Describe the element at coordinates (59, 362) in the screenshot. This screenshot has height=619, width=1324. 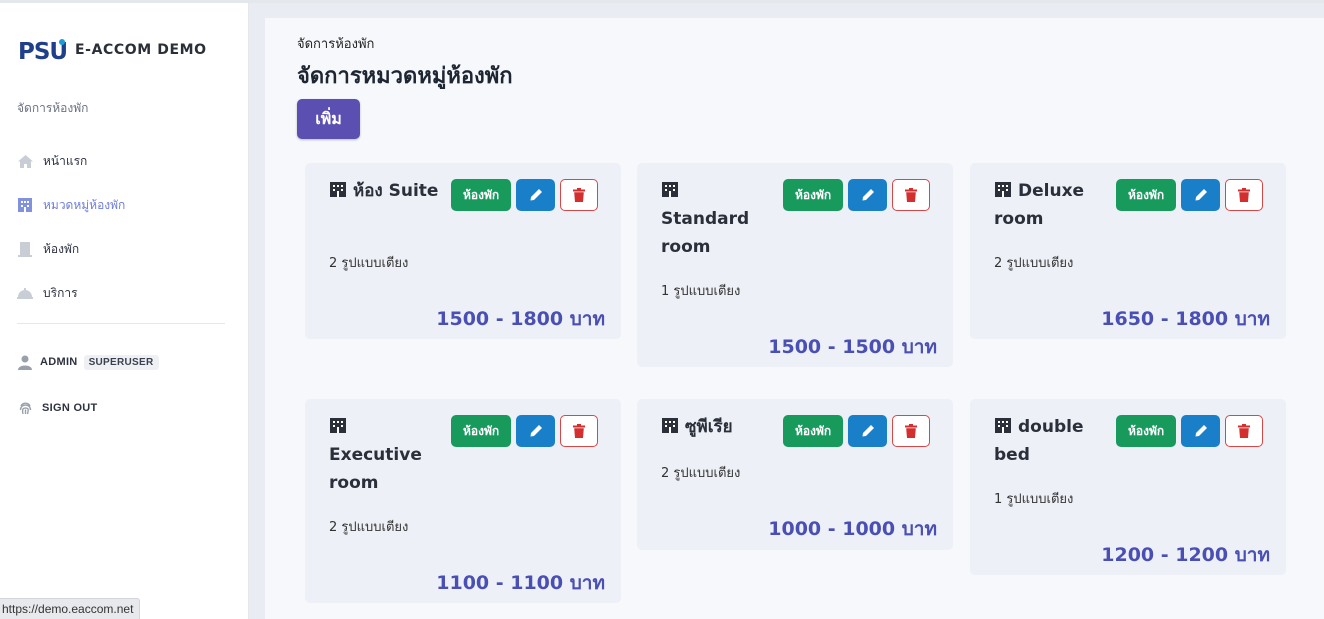
I see `user-name: ADMIN` at that location.